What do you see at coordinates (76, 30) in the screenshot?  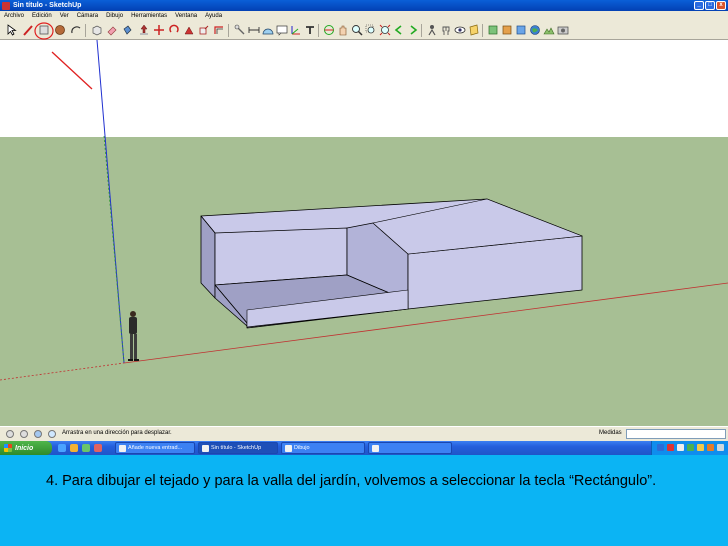 I see `arc-icon` at bounding box center [76, 30].